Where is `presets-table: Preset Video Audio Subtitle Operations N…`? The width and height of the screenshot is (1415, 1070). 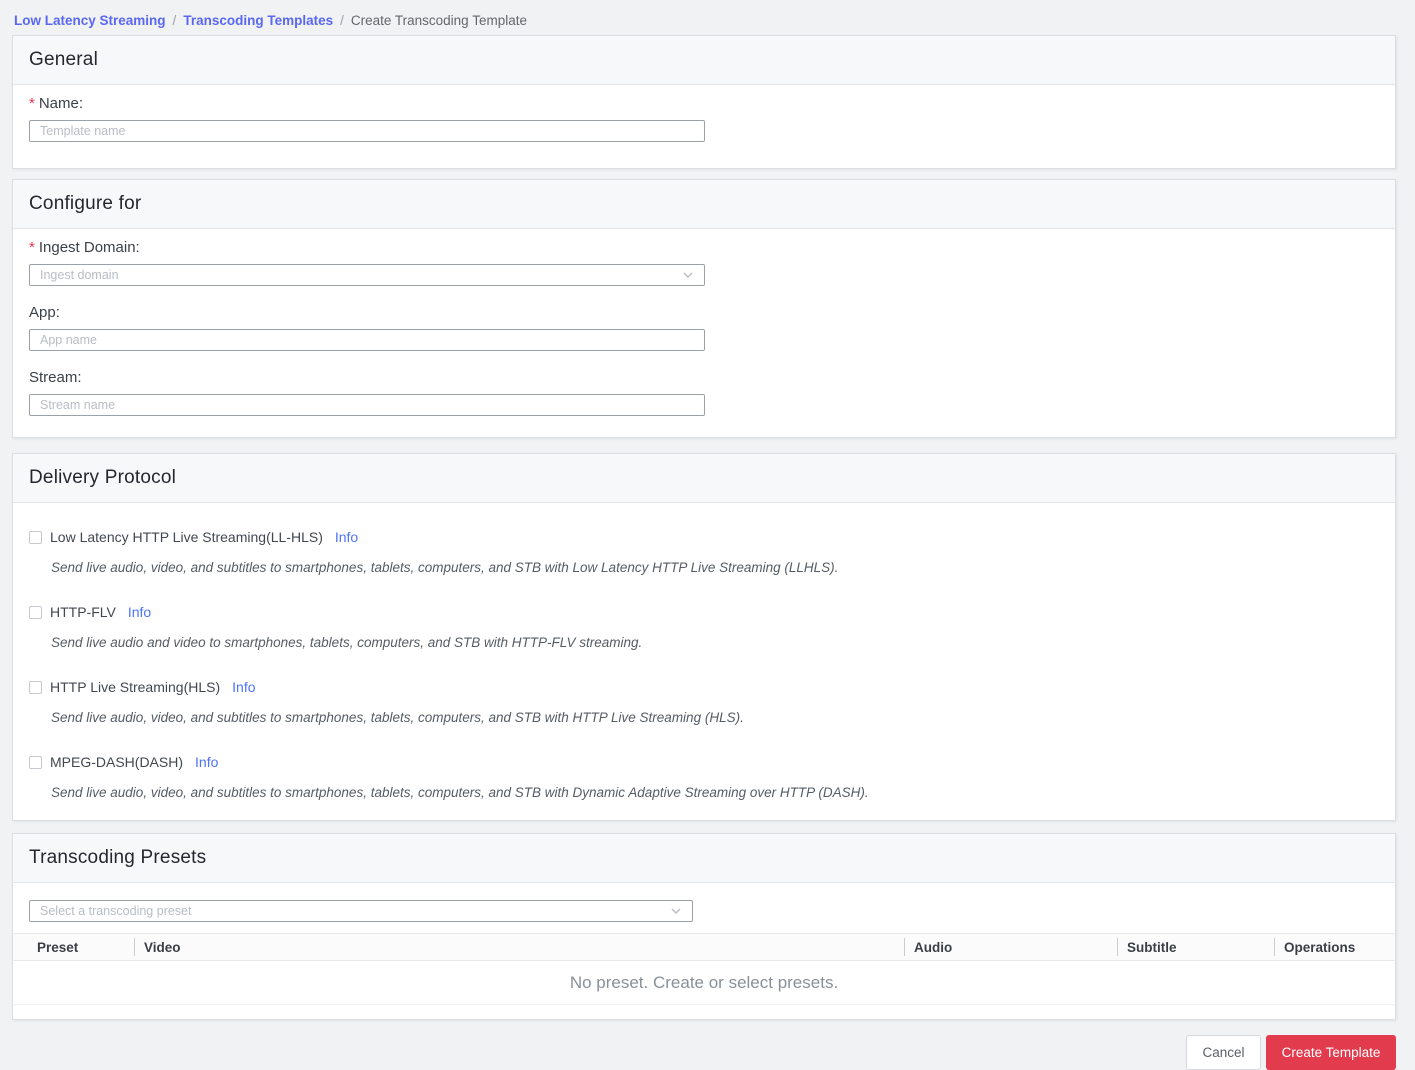
presets-table: Preset Video Audio Subtitle Operations N… is located at coordinates (704, 969).